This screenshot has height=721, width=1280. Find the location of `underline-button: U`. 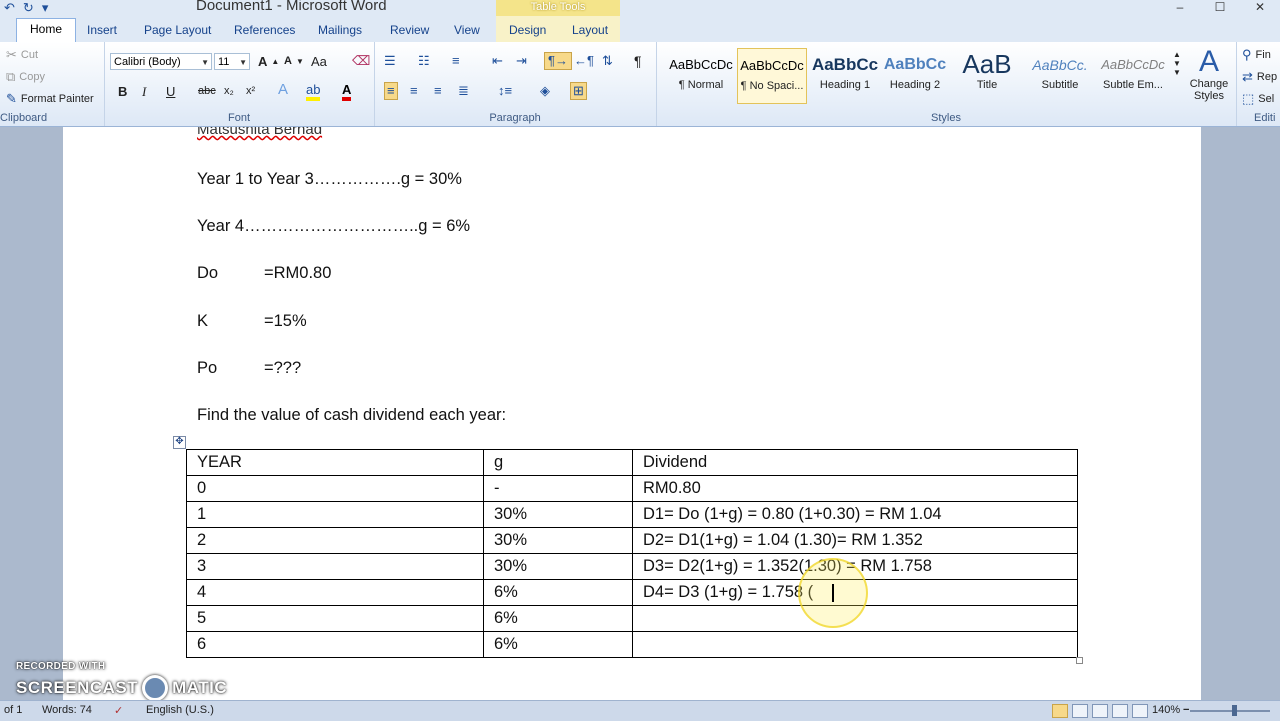

underline-button: U is located at coordinates (170, 91).